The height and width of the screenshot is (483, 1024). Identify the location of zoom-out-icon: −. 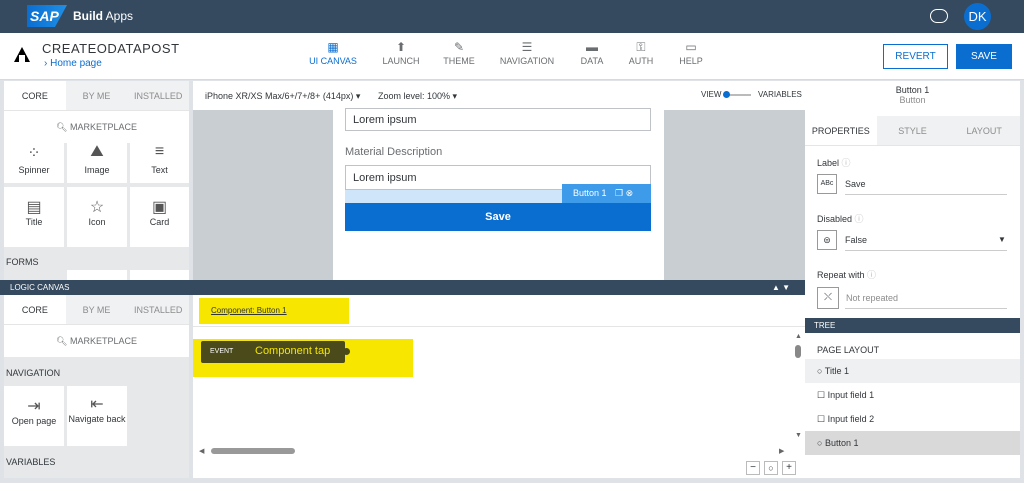
(753, 468).